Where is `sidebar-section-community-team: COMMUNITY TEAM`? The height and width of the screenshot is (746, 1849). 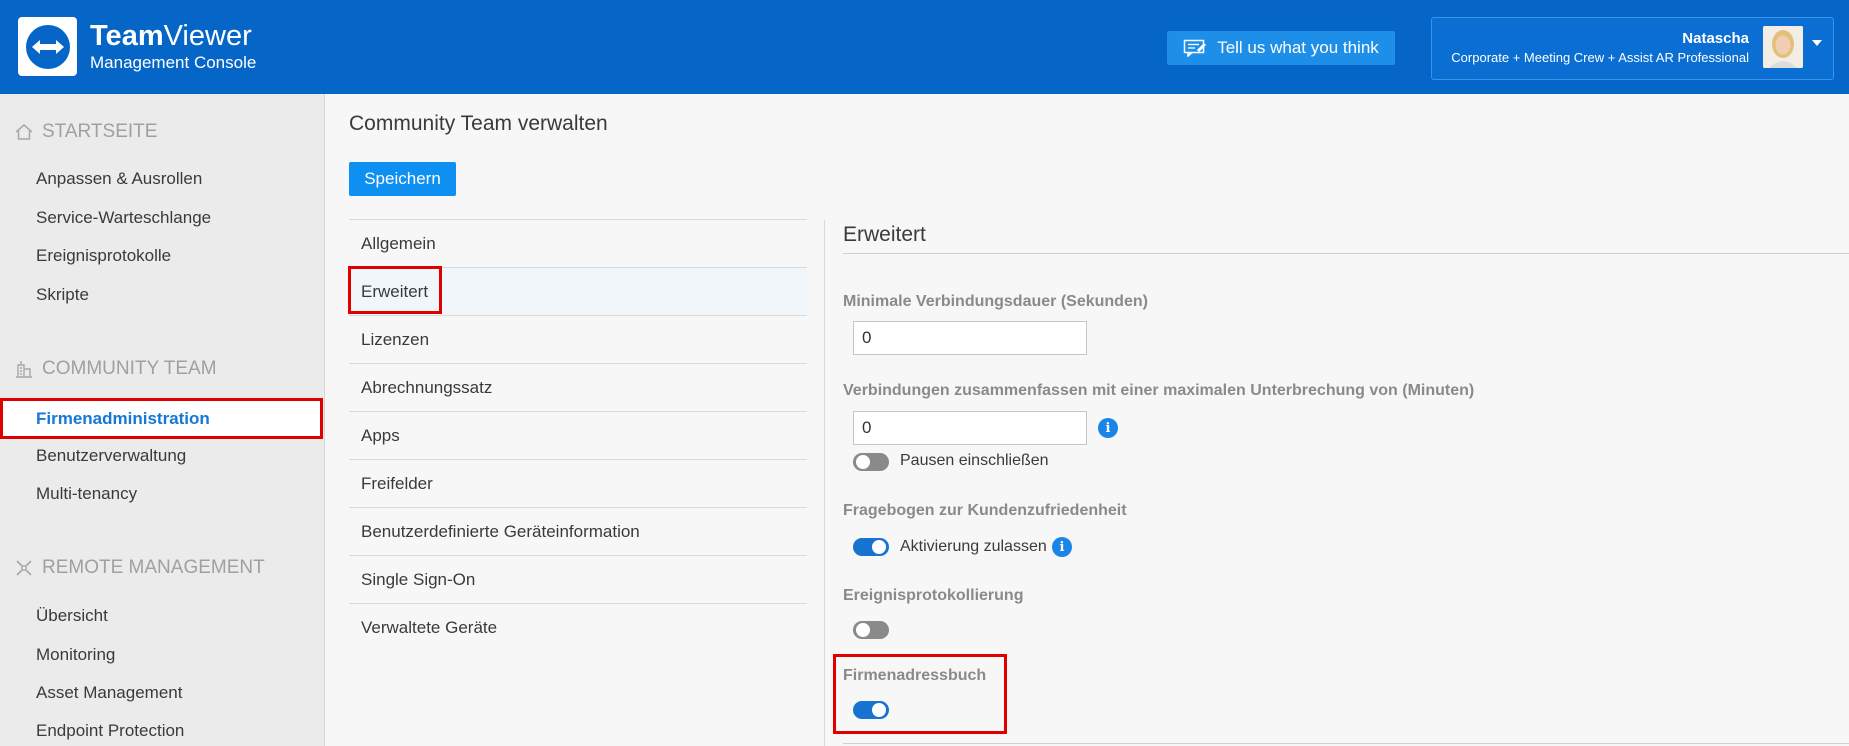
sidebar-section-community-team: COMMUNITY TEAM is located at coordinates (115, 369).